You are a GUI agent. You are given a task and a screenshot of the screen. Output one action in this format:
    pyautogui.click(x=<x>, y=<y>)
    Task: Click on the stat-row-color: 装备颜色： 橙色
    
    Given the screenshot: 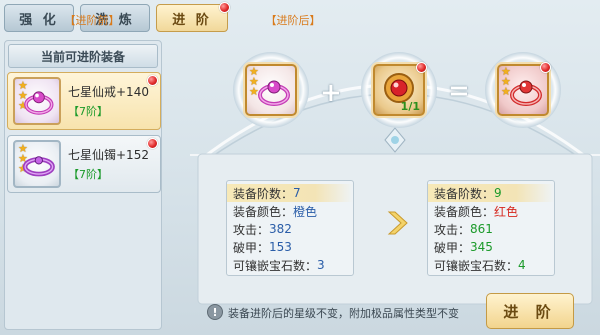 What is the action you would take?
    pyautogui.click(x=275, y=211)
    